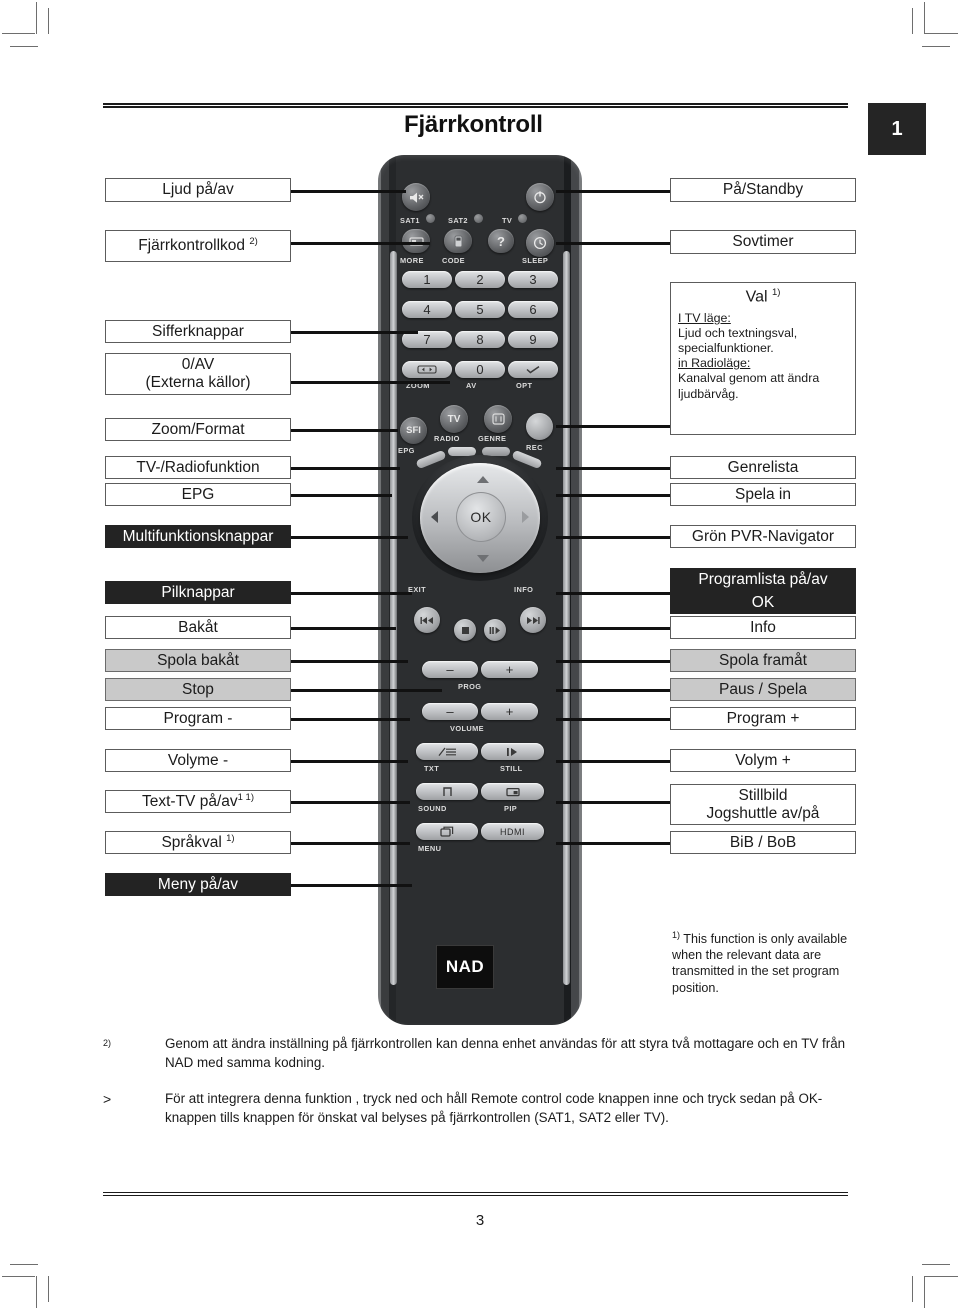  I want to click on callout-ljud-pa-av: Ljud på/av, so click(198, 190).